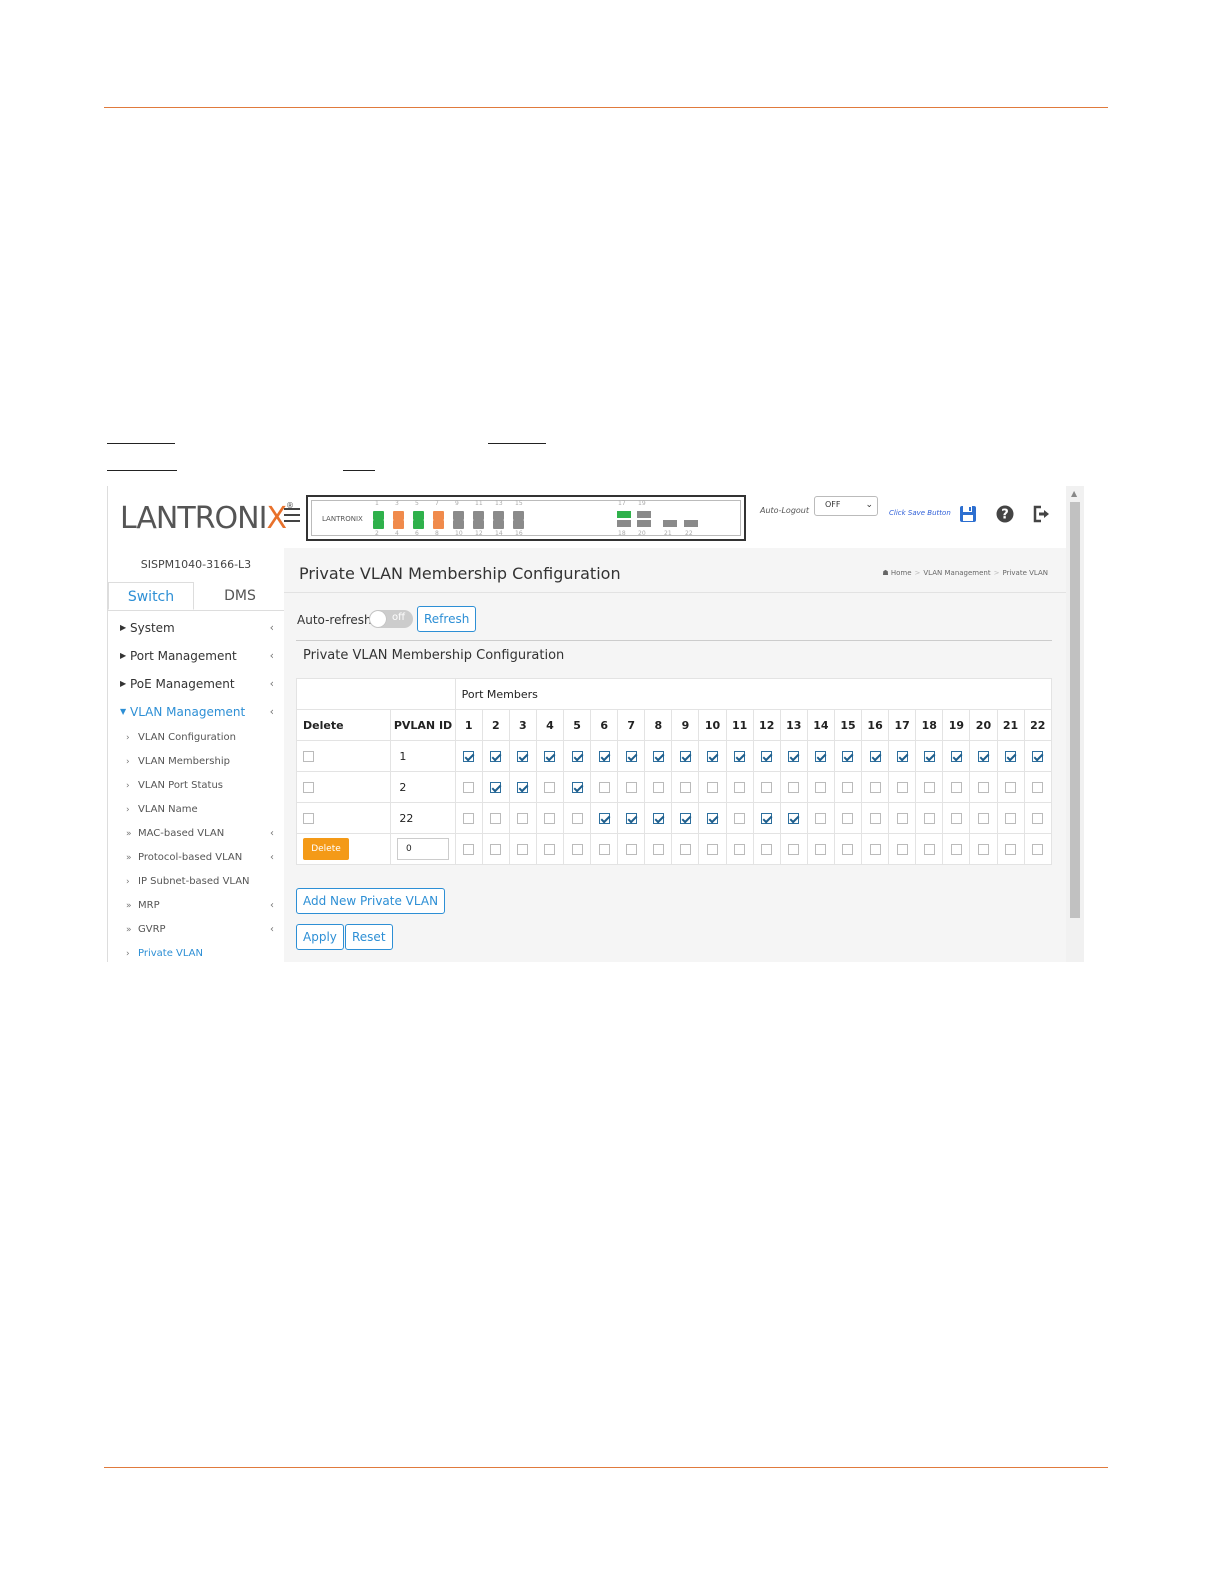  What do you see at coordinates (196, 712) in the screenshot?
I see `sidebar-item-vlan-management: ▼ VLAN Management ‹` at bounding box center [196, 712].